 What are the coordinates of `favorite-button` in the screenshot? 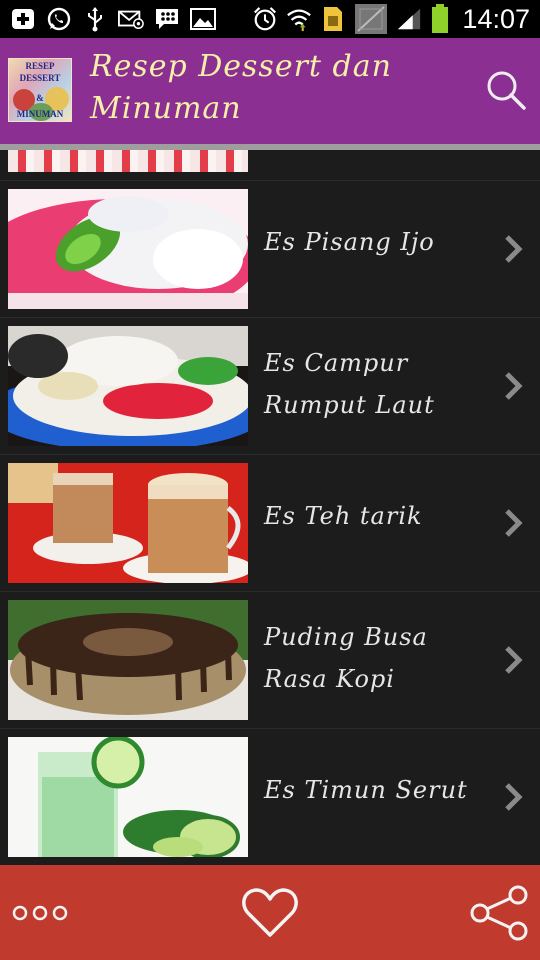 It's located at (270, 913).